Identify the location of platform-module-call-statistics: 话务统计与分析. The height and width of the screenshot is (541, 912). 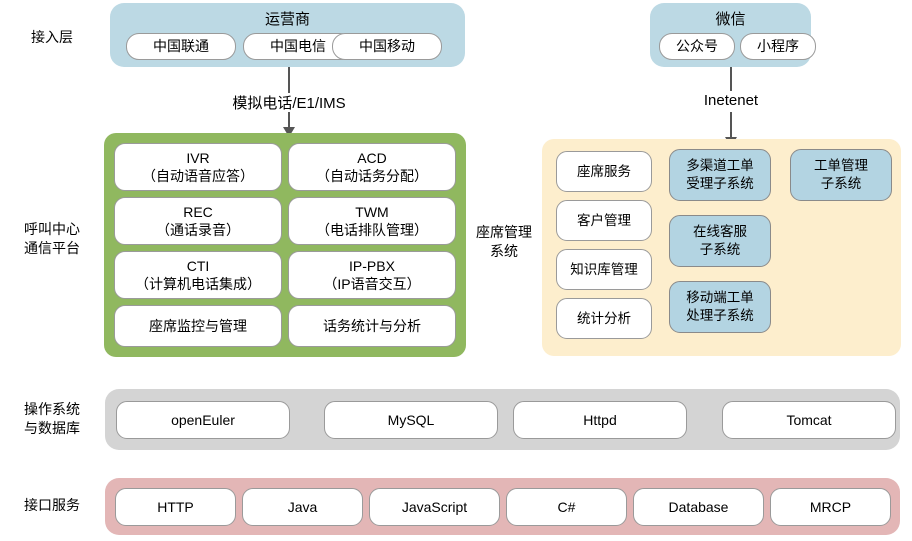
(372, 326).